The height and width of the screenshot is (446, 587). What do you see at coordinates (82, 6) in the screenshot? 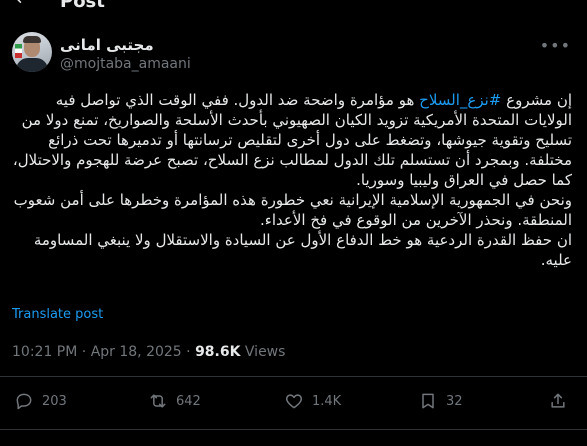
I see `page-title: Post` at bounding box center [82, 6].